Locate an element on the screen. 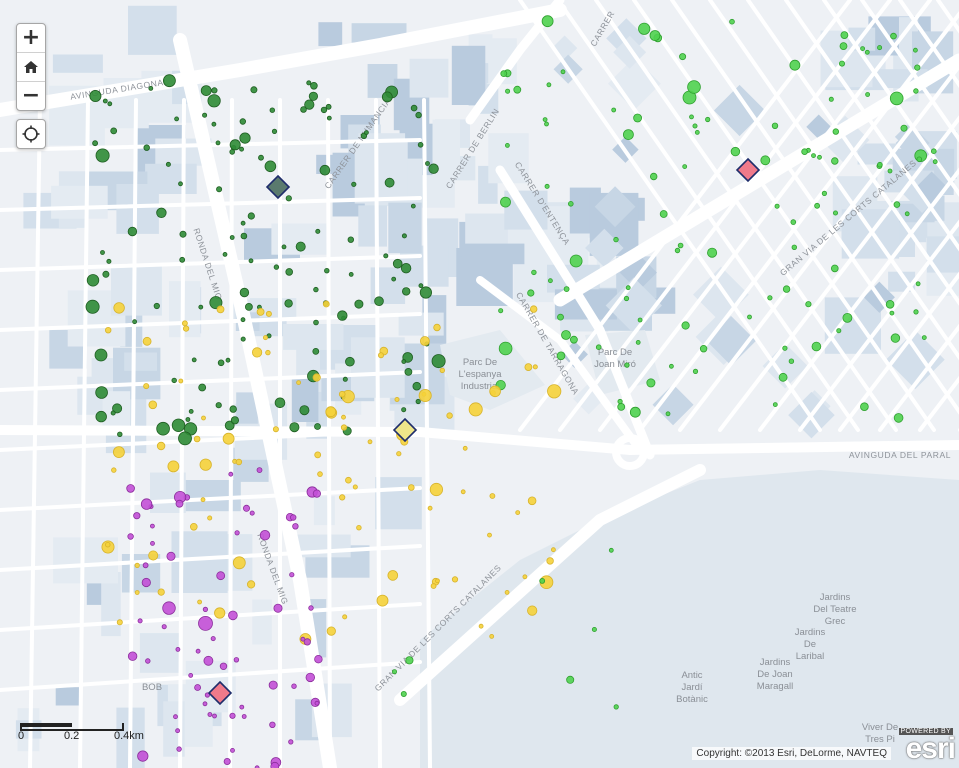  home-button is located at coordinates (31, 67).